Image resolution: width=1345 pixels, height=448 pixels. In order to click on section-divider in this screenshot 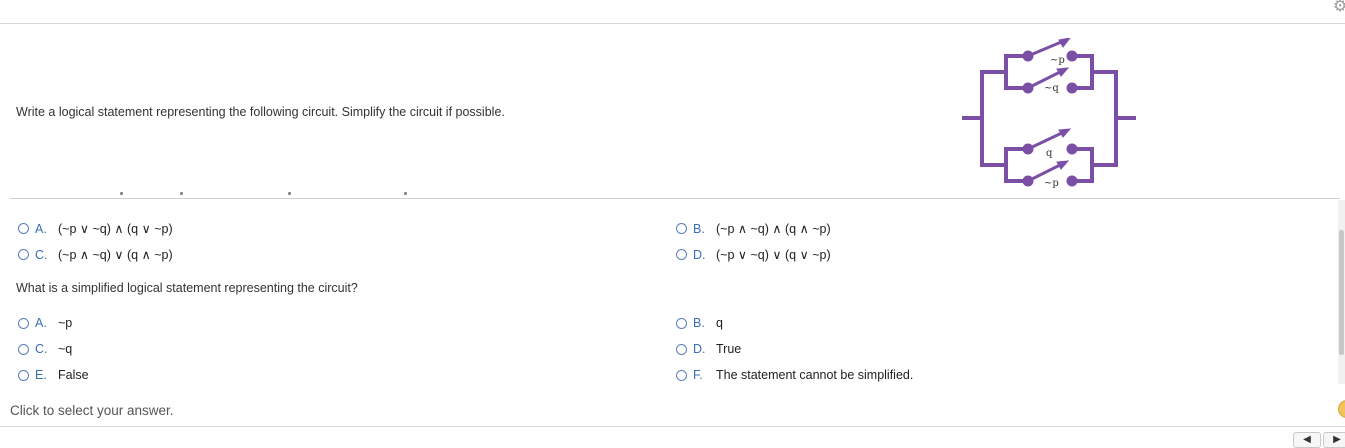, I will do `click(675, 198)`.